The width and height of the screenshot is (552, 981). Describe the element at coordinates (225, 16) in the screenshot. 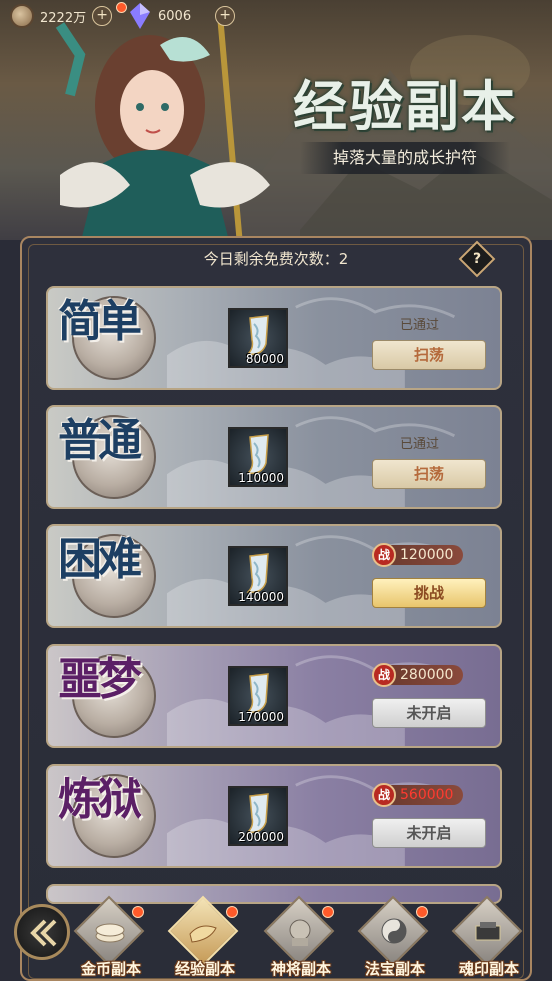

I see `add-gems-button: +` at that location.